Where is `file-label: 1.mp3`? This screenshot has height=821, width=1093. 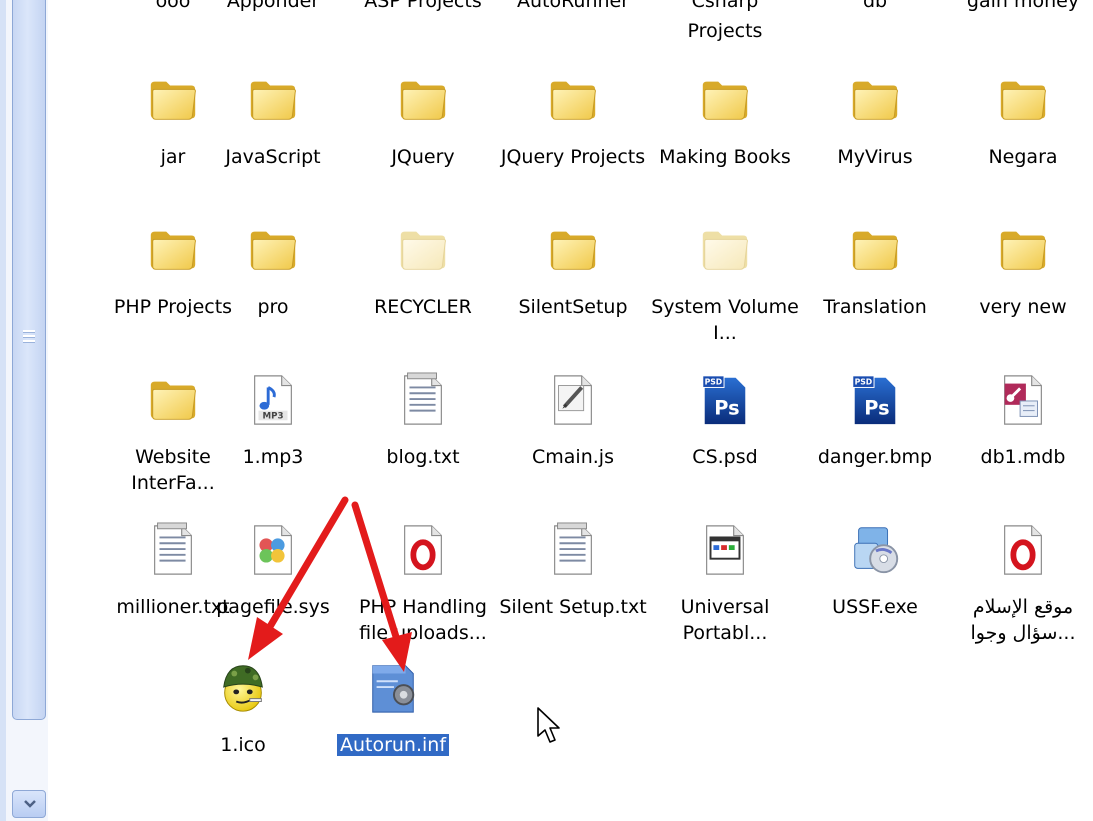 file-label: 1.mp3 is located at coordinates (273, 457).